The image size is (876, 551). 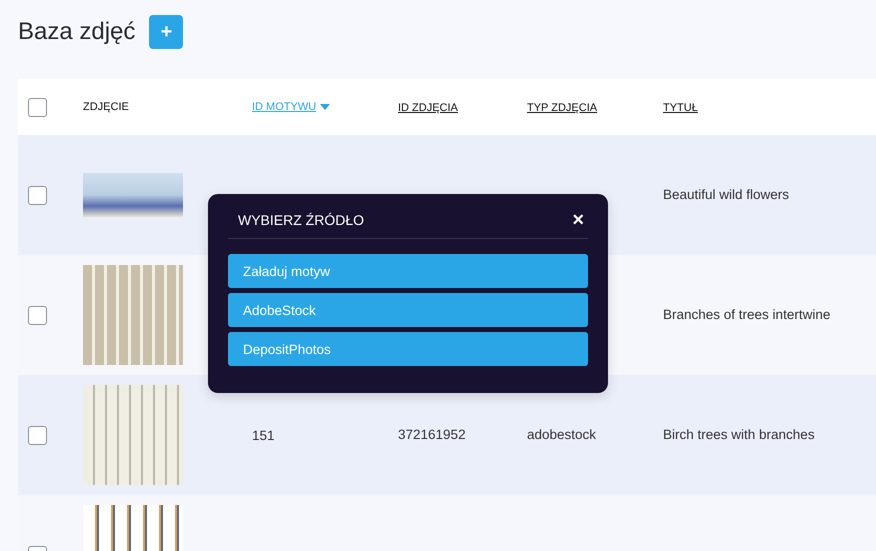 What do you see at coordinates (561, 434) in the screenshot?
I see `table-cell: adobestock` at bounding box center [561, 434].